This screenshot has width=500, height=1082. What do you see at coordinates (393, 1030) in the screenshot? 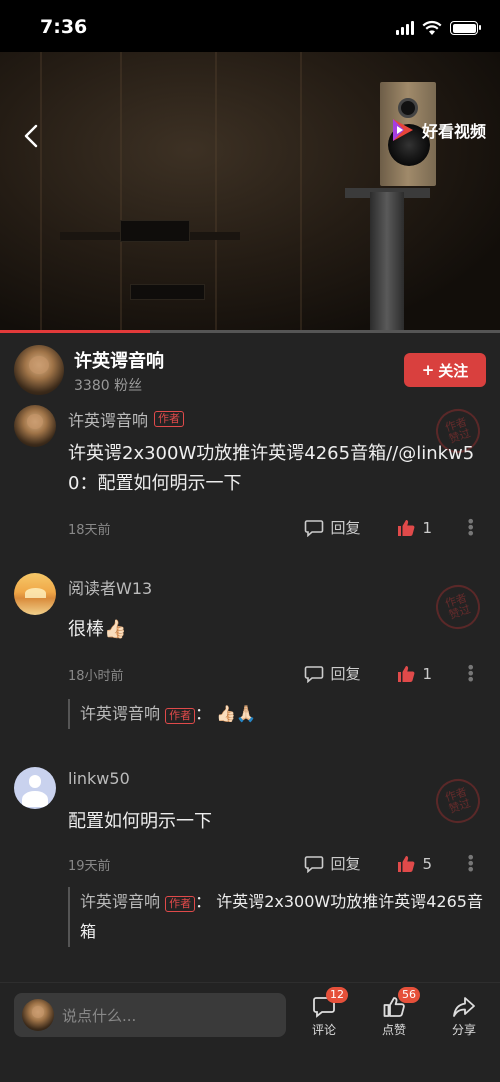
I see `like-label: 点赞` at bounding box center [393, 1030].